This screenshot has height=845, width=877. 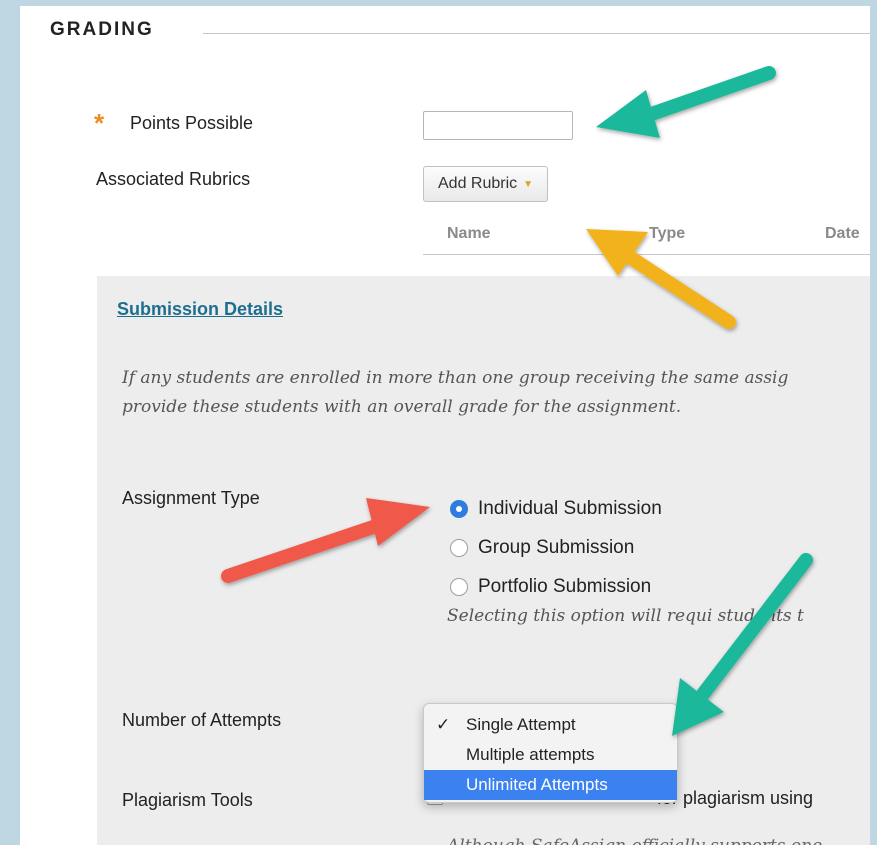 I want to click on option-label: Single Attempt, so click(x=521, y=724).